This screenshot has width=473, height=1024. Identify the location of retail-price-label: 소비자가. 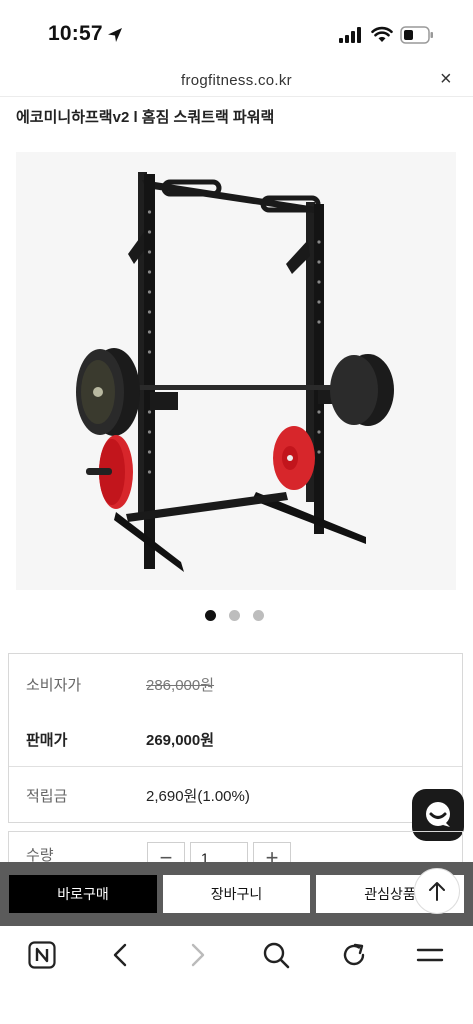
(54, 685).